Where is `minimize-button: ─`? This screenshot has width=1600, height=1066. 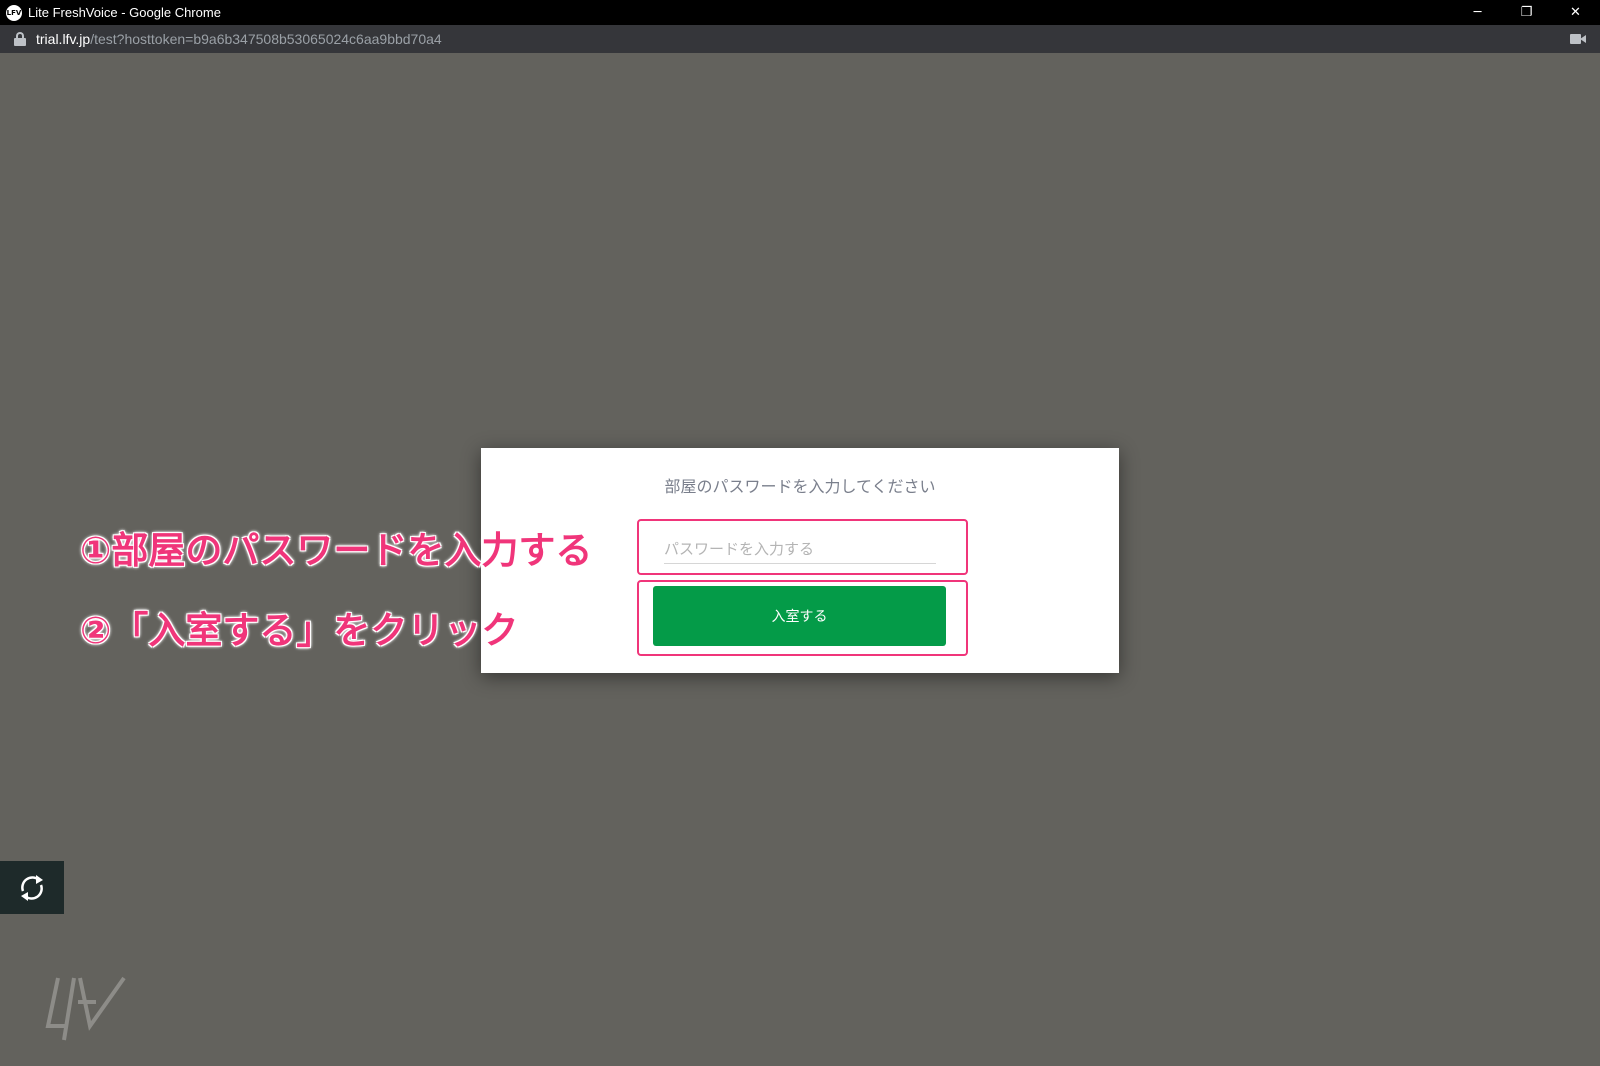 minimize-button: ─ is located at coordinates (1477, 12).